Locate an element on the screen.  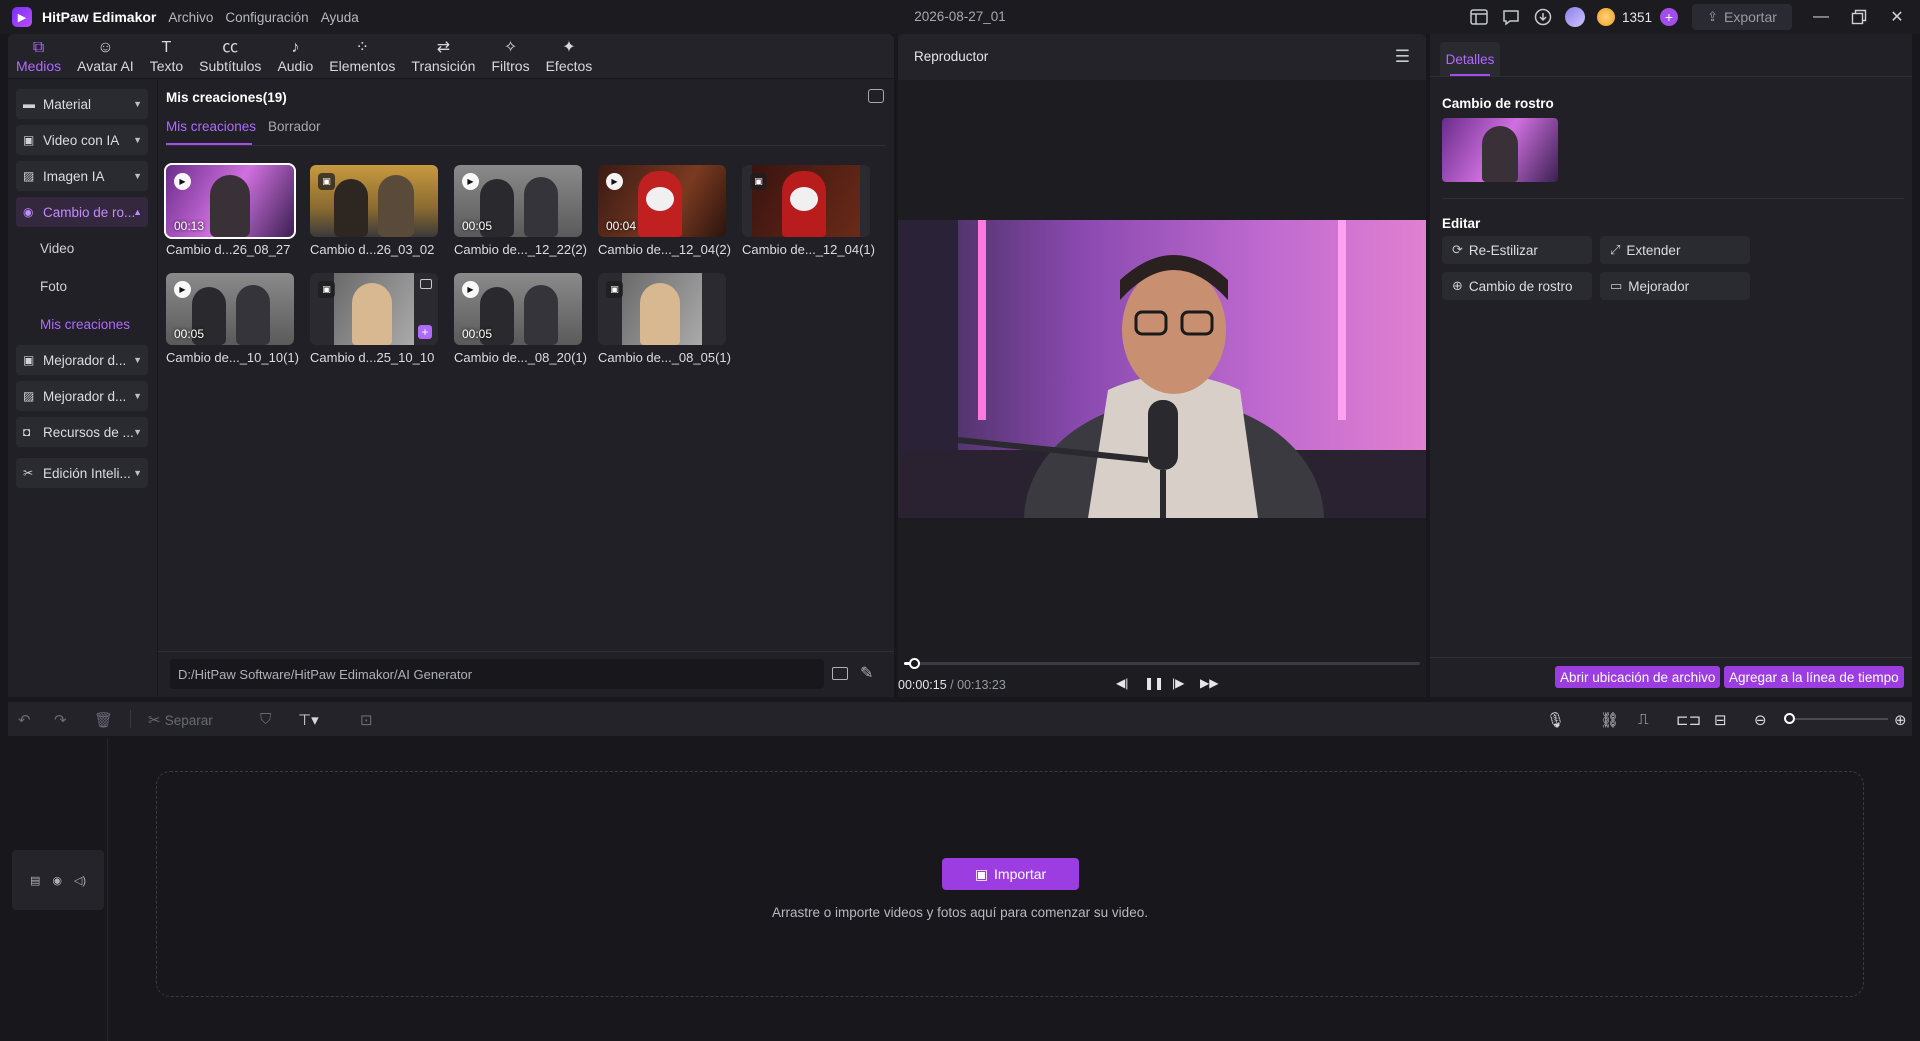
tool-subtitulos: ㏄ Subtítulos is located at coordinates (230, 56).